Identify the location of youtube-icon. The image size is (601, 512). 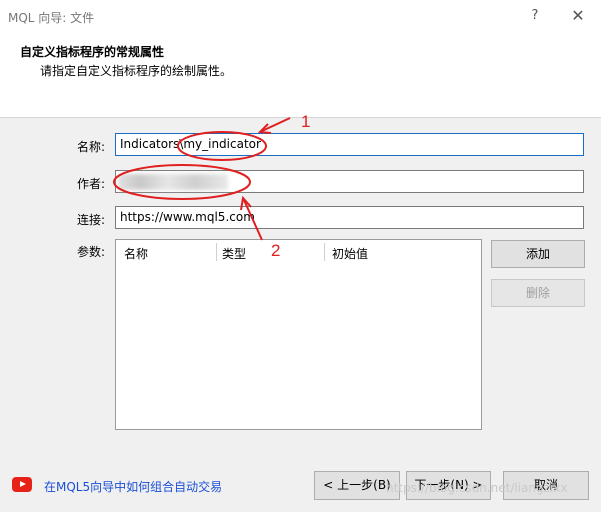
(22, 484).